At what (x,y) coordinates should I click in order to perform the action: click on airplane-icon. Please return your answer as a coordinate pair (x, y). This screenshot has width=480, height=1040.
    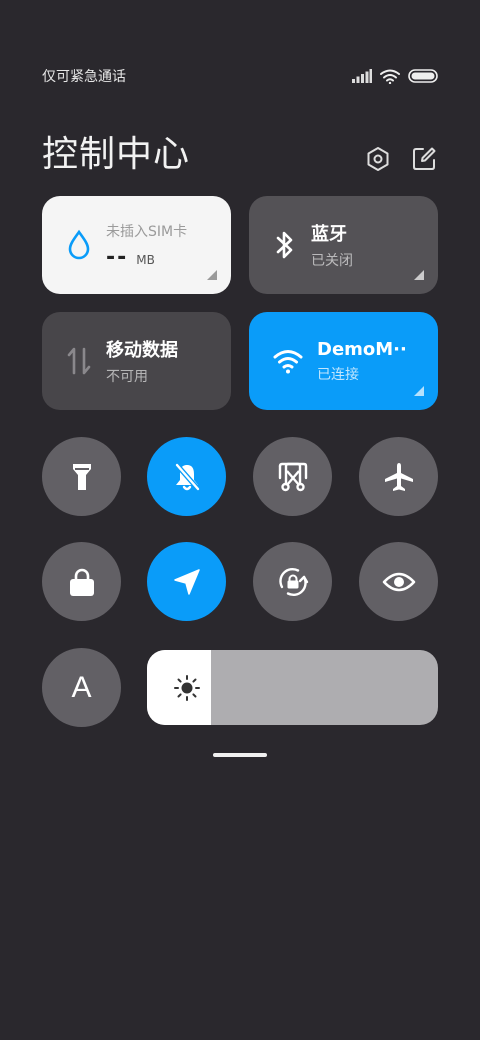
    Looking at the image, I should click on (398, 476).